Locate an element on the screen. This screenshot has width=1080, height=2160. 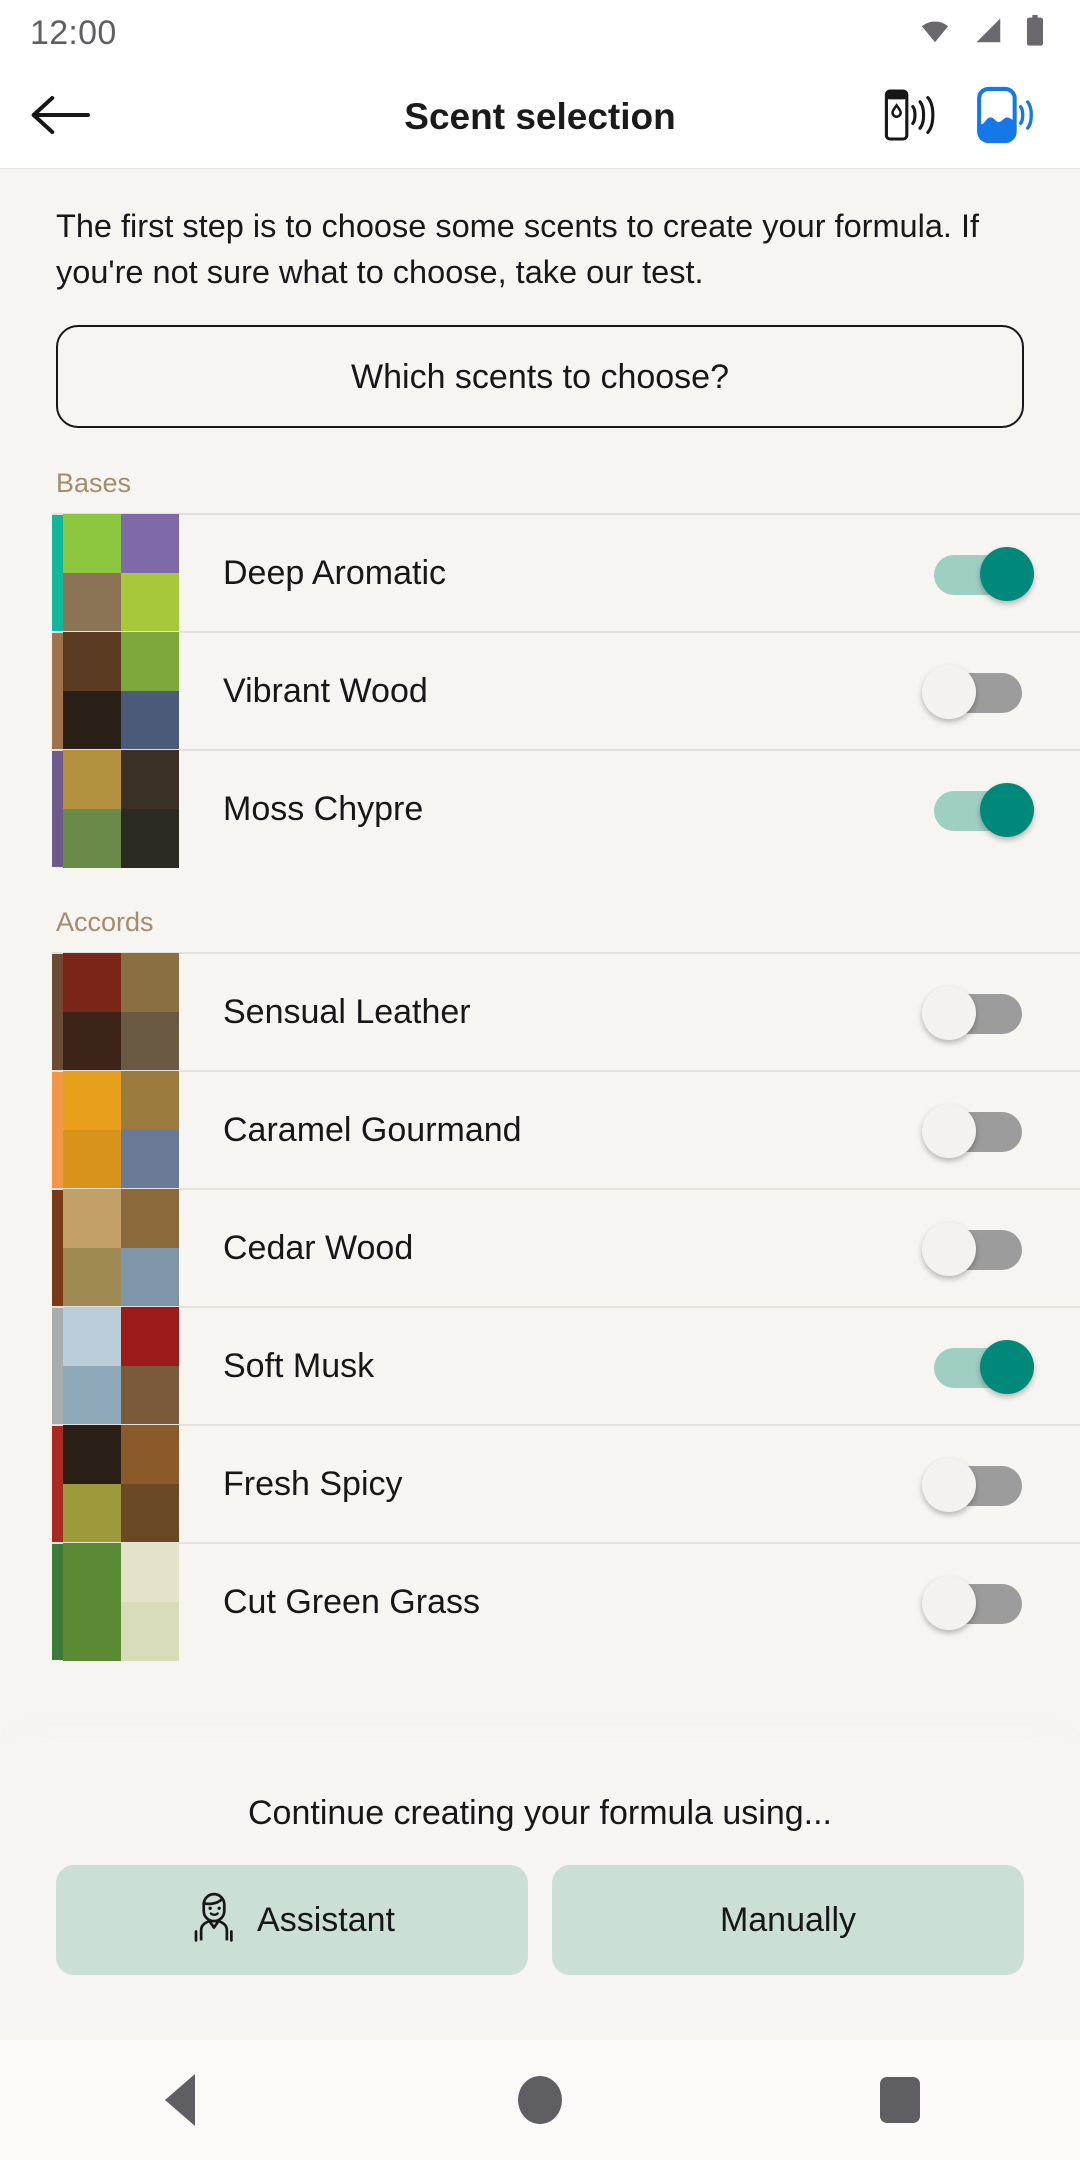
android-nav-bar is located at coordinates (540, 2100).